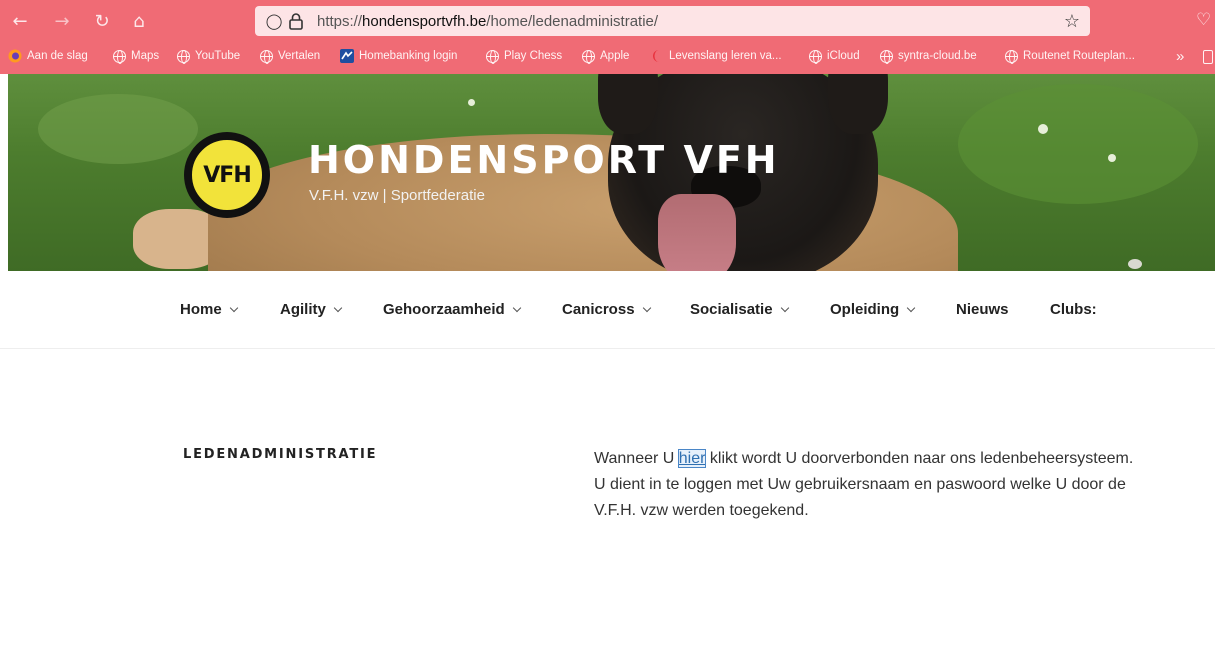  I want to click on nav-label: Socialisatie, so click(731, 309).